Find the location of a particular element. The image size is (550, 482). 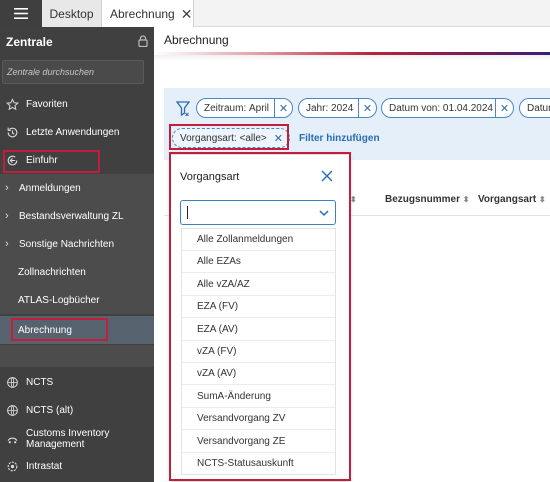

filter-chip-datum-von: Datum von: 01.04.2024 ✕ is located at coordinates (447, 108).